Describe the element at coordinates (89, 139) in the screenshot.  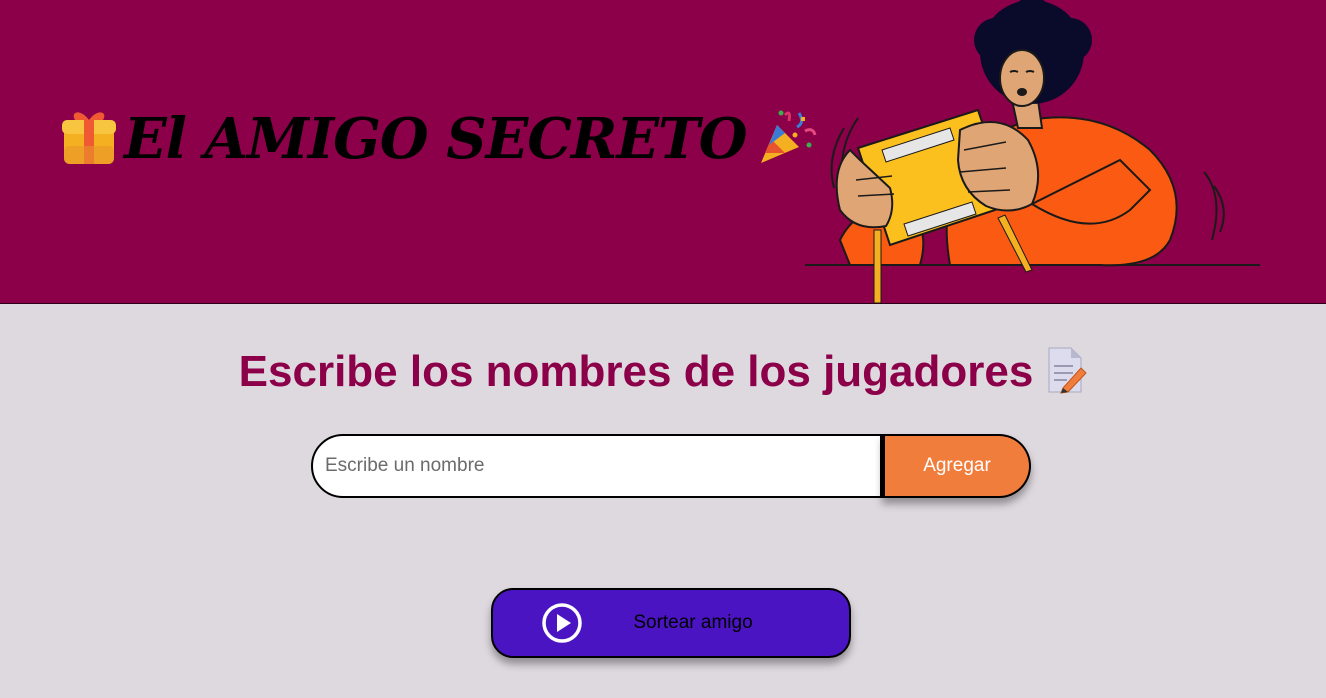
I see `gift-icon` at that location.